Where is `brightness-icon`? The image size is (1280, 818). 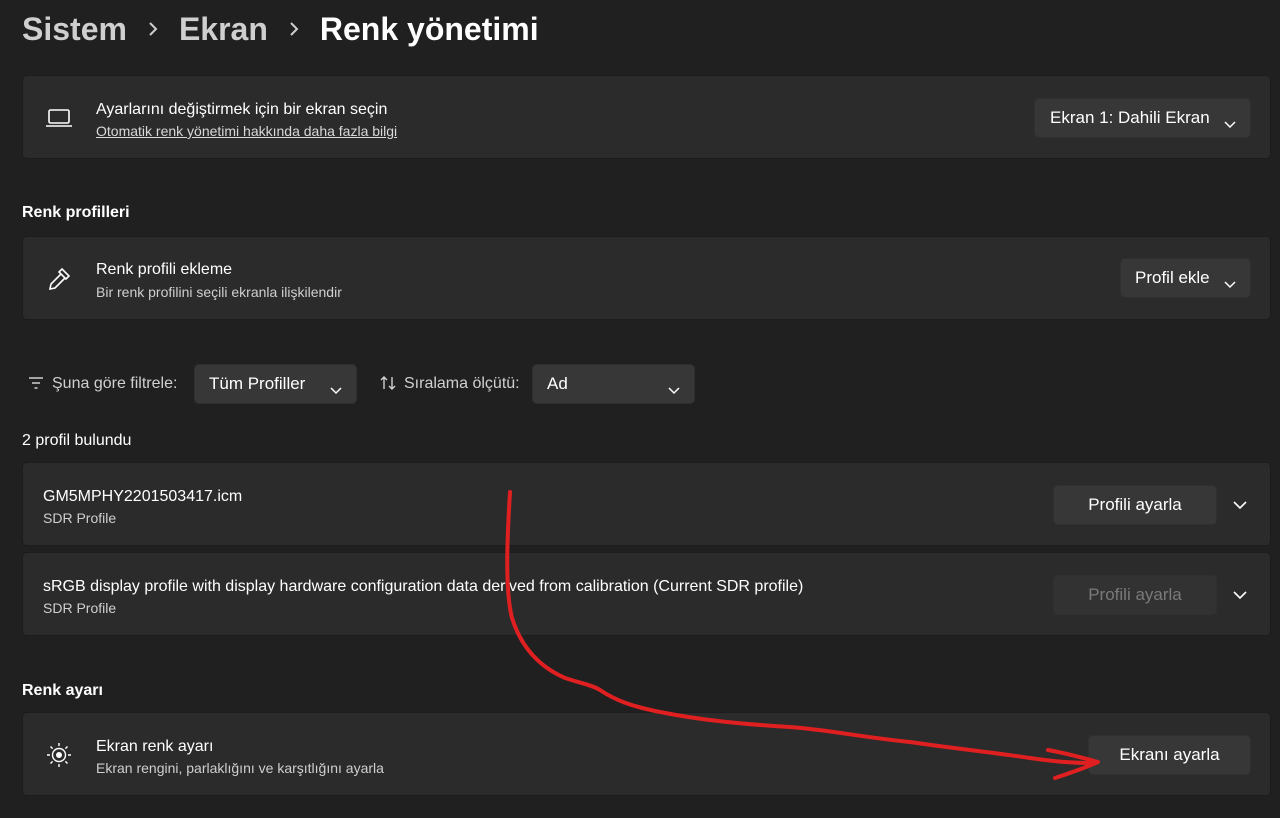
brightness-icon is located at coordinates (59, 755).